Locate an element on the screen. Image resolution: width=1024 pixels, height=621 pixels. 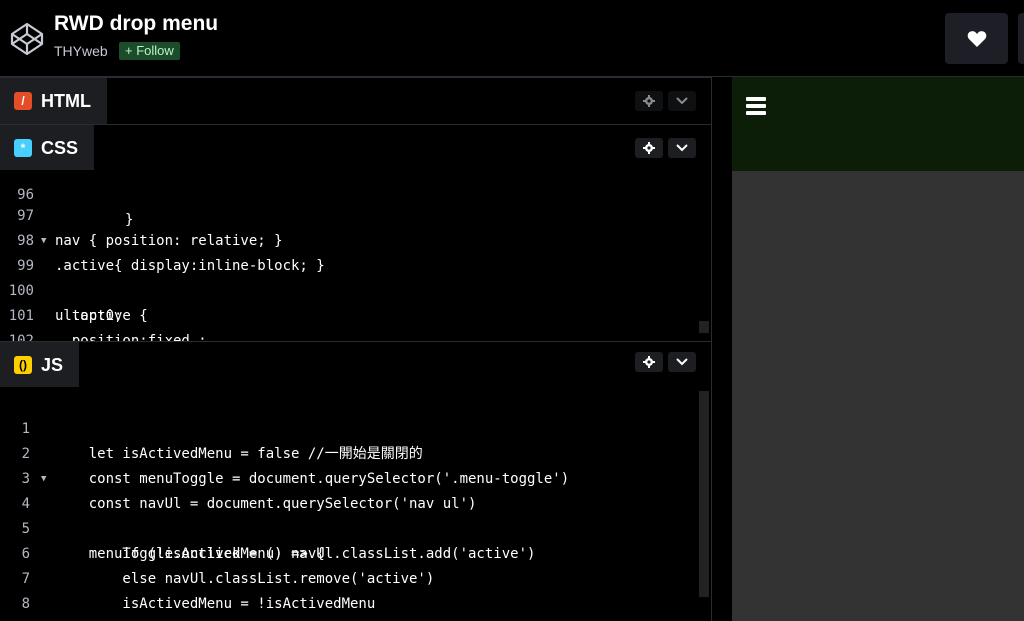
html-tab: / HTML is located at coordinates (53, 101).